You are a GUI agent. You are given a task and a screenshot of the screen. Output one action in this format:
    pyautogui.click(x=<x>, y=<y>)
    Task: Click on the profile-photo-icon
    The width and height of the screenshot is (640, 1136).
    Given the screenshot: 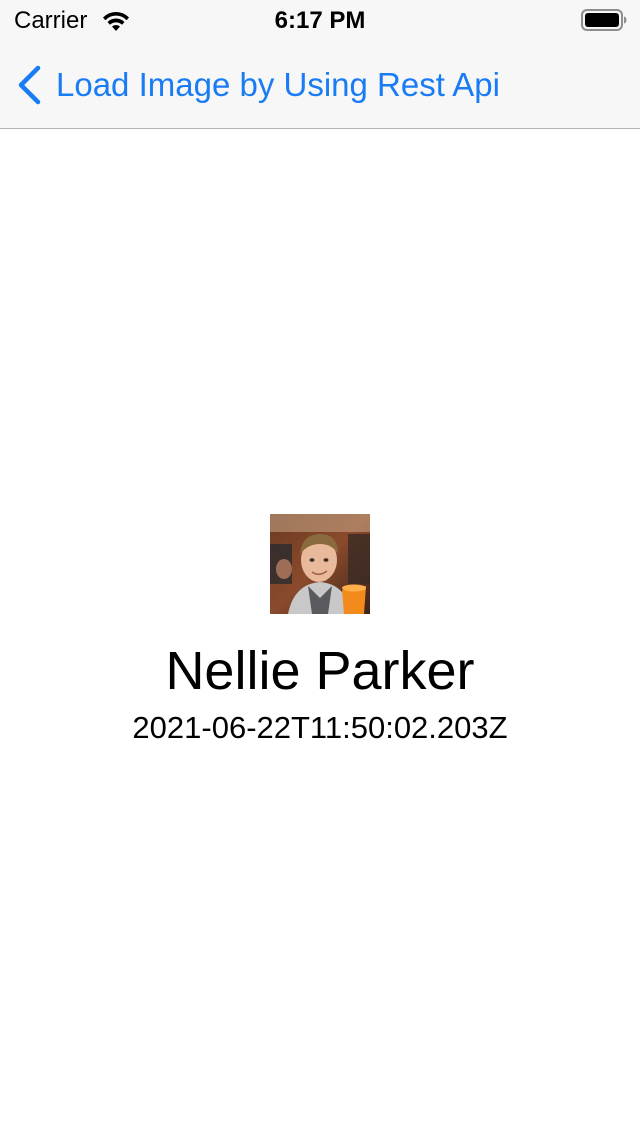 What is the action you would take?
    pyautogui.click(x=320, y=564)
    